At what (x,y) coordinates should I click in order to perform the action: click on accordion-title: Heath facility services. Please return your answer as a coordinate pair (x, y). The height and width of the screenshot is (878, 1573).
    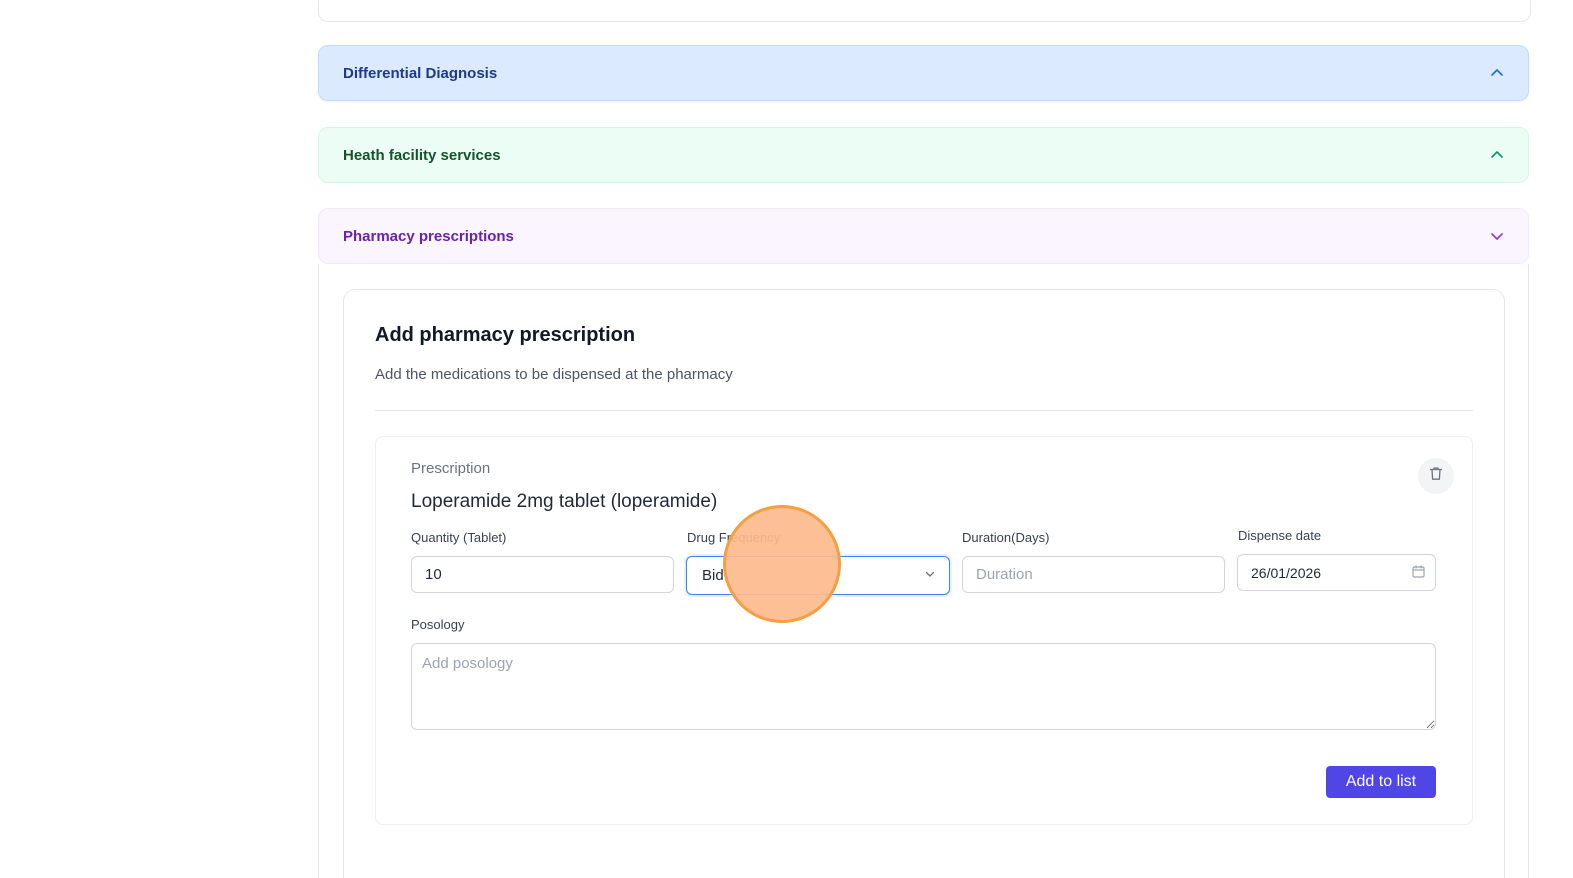
    Looking at the image, I should click on (422, 155).